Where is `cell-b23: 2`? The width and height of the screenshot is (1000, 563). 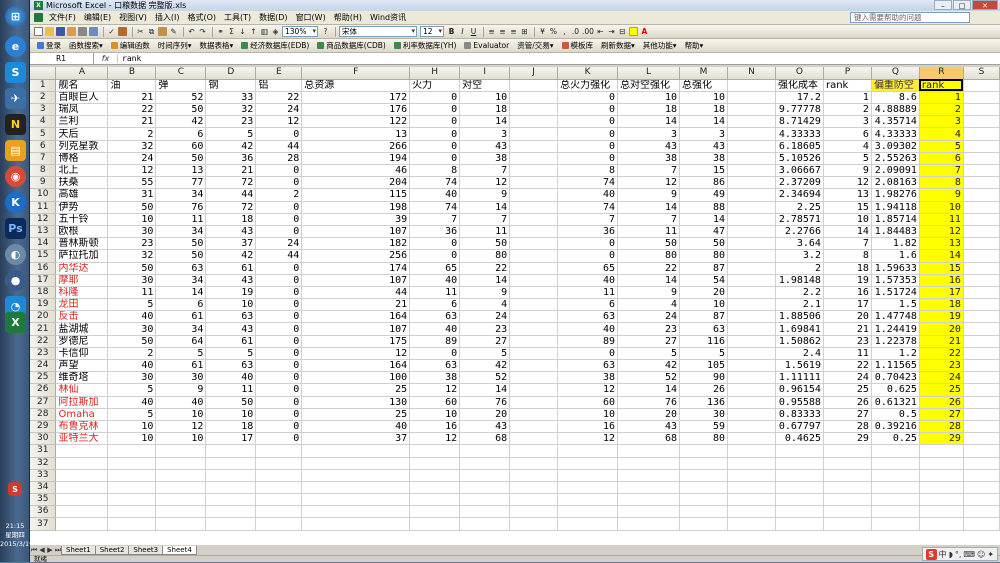 cell-b23: 2 is located at coordinates (132, 354).